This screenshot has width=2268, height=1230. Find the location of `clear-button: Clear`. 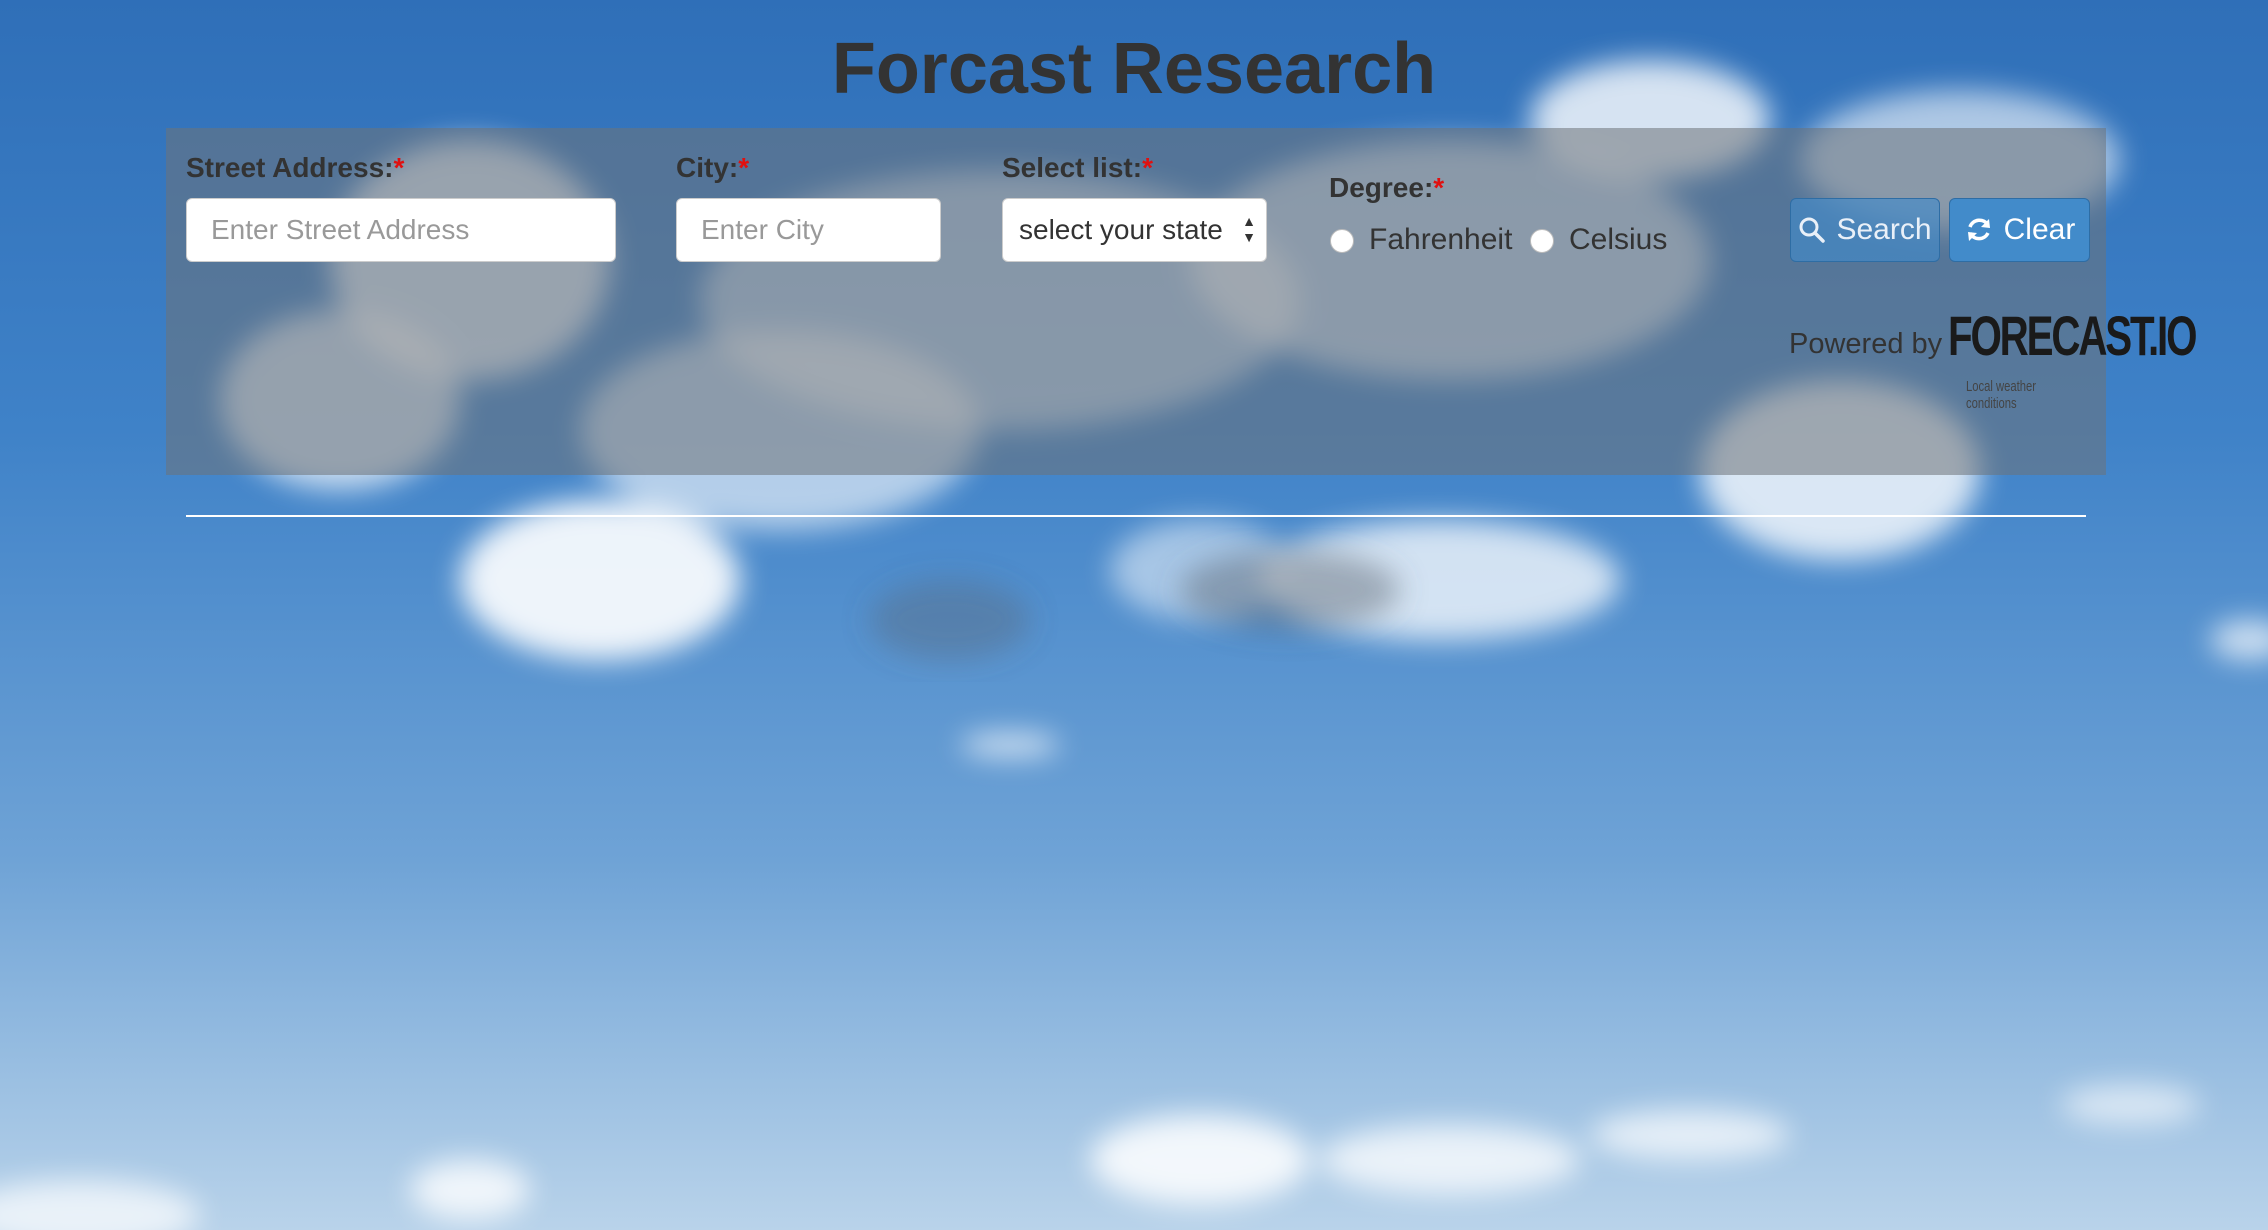

clear-button: Clear is located at coordinates (2019, 230).